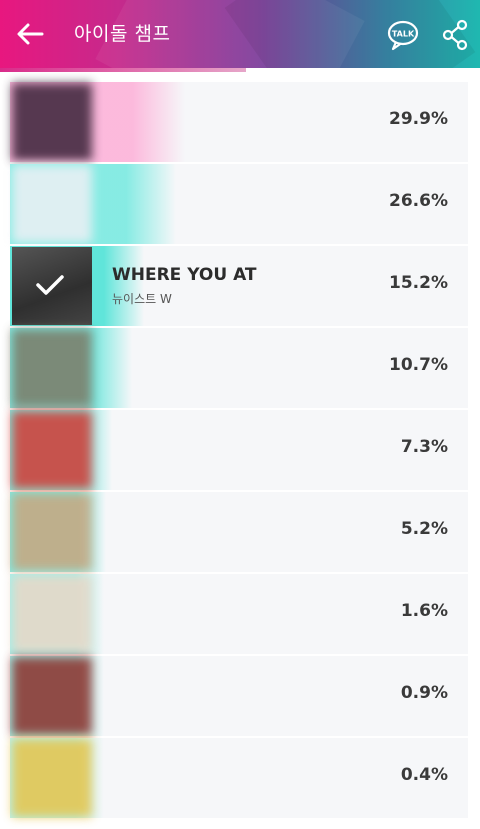 This screenshot has height=829, width=480. I want to click on top-bar: 아이돌 챔프 TALK, so click(240, 34).